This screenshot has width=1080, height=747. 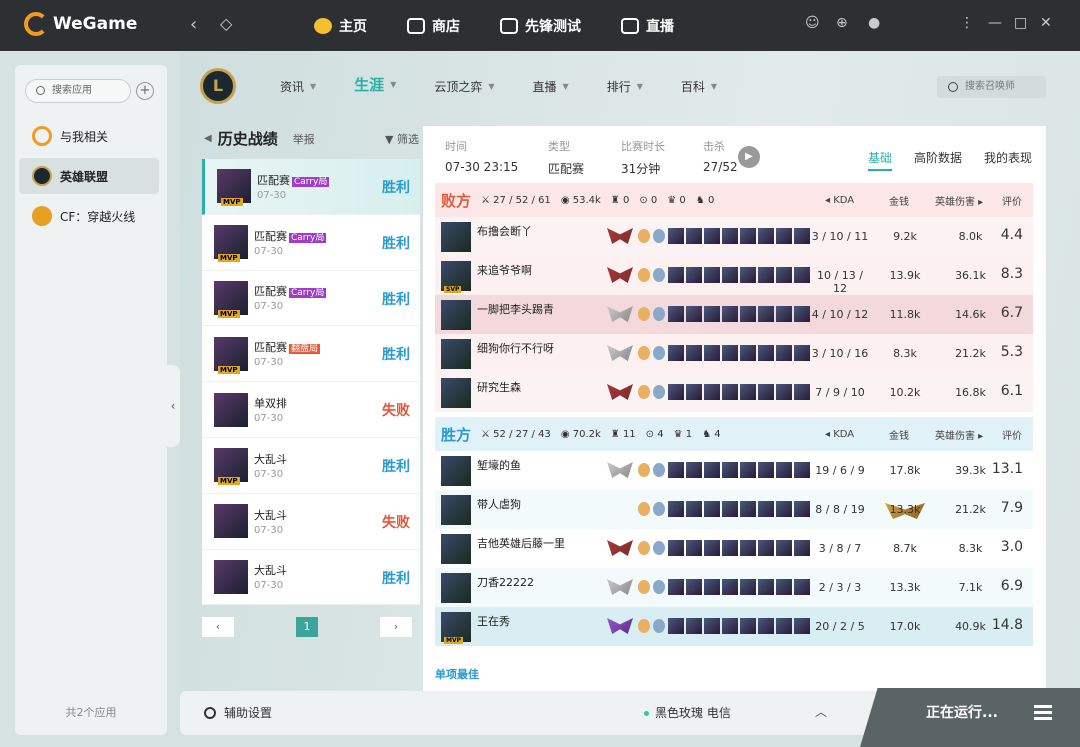 What do you see at coordinates (521, 543) in the screenshot?
I see `player-name: 吉他英雄后藤一里` at bounding box center [521, 543].